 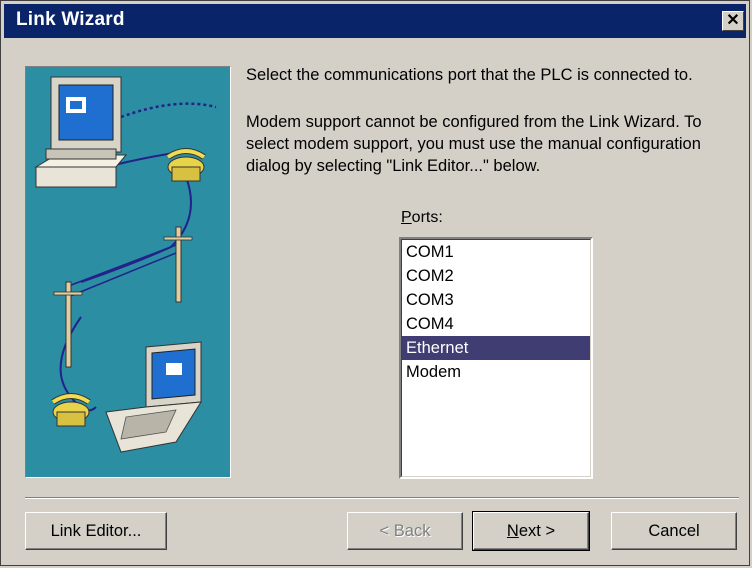 I want to click on cancel-button: Cancel, so click(x=674, y=531).